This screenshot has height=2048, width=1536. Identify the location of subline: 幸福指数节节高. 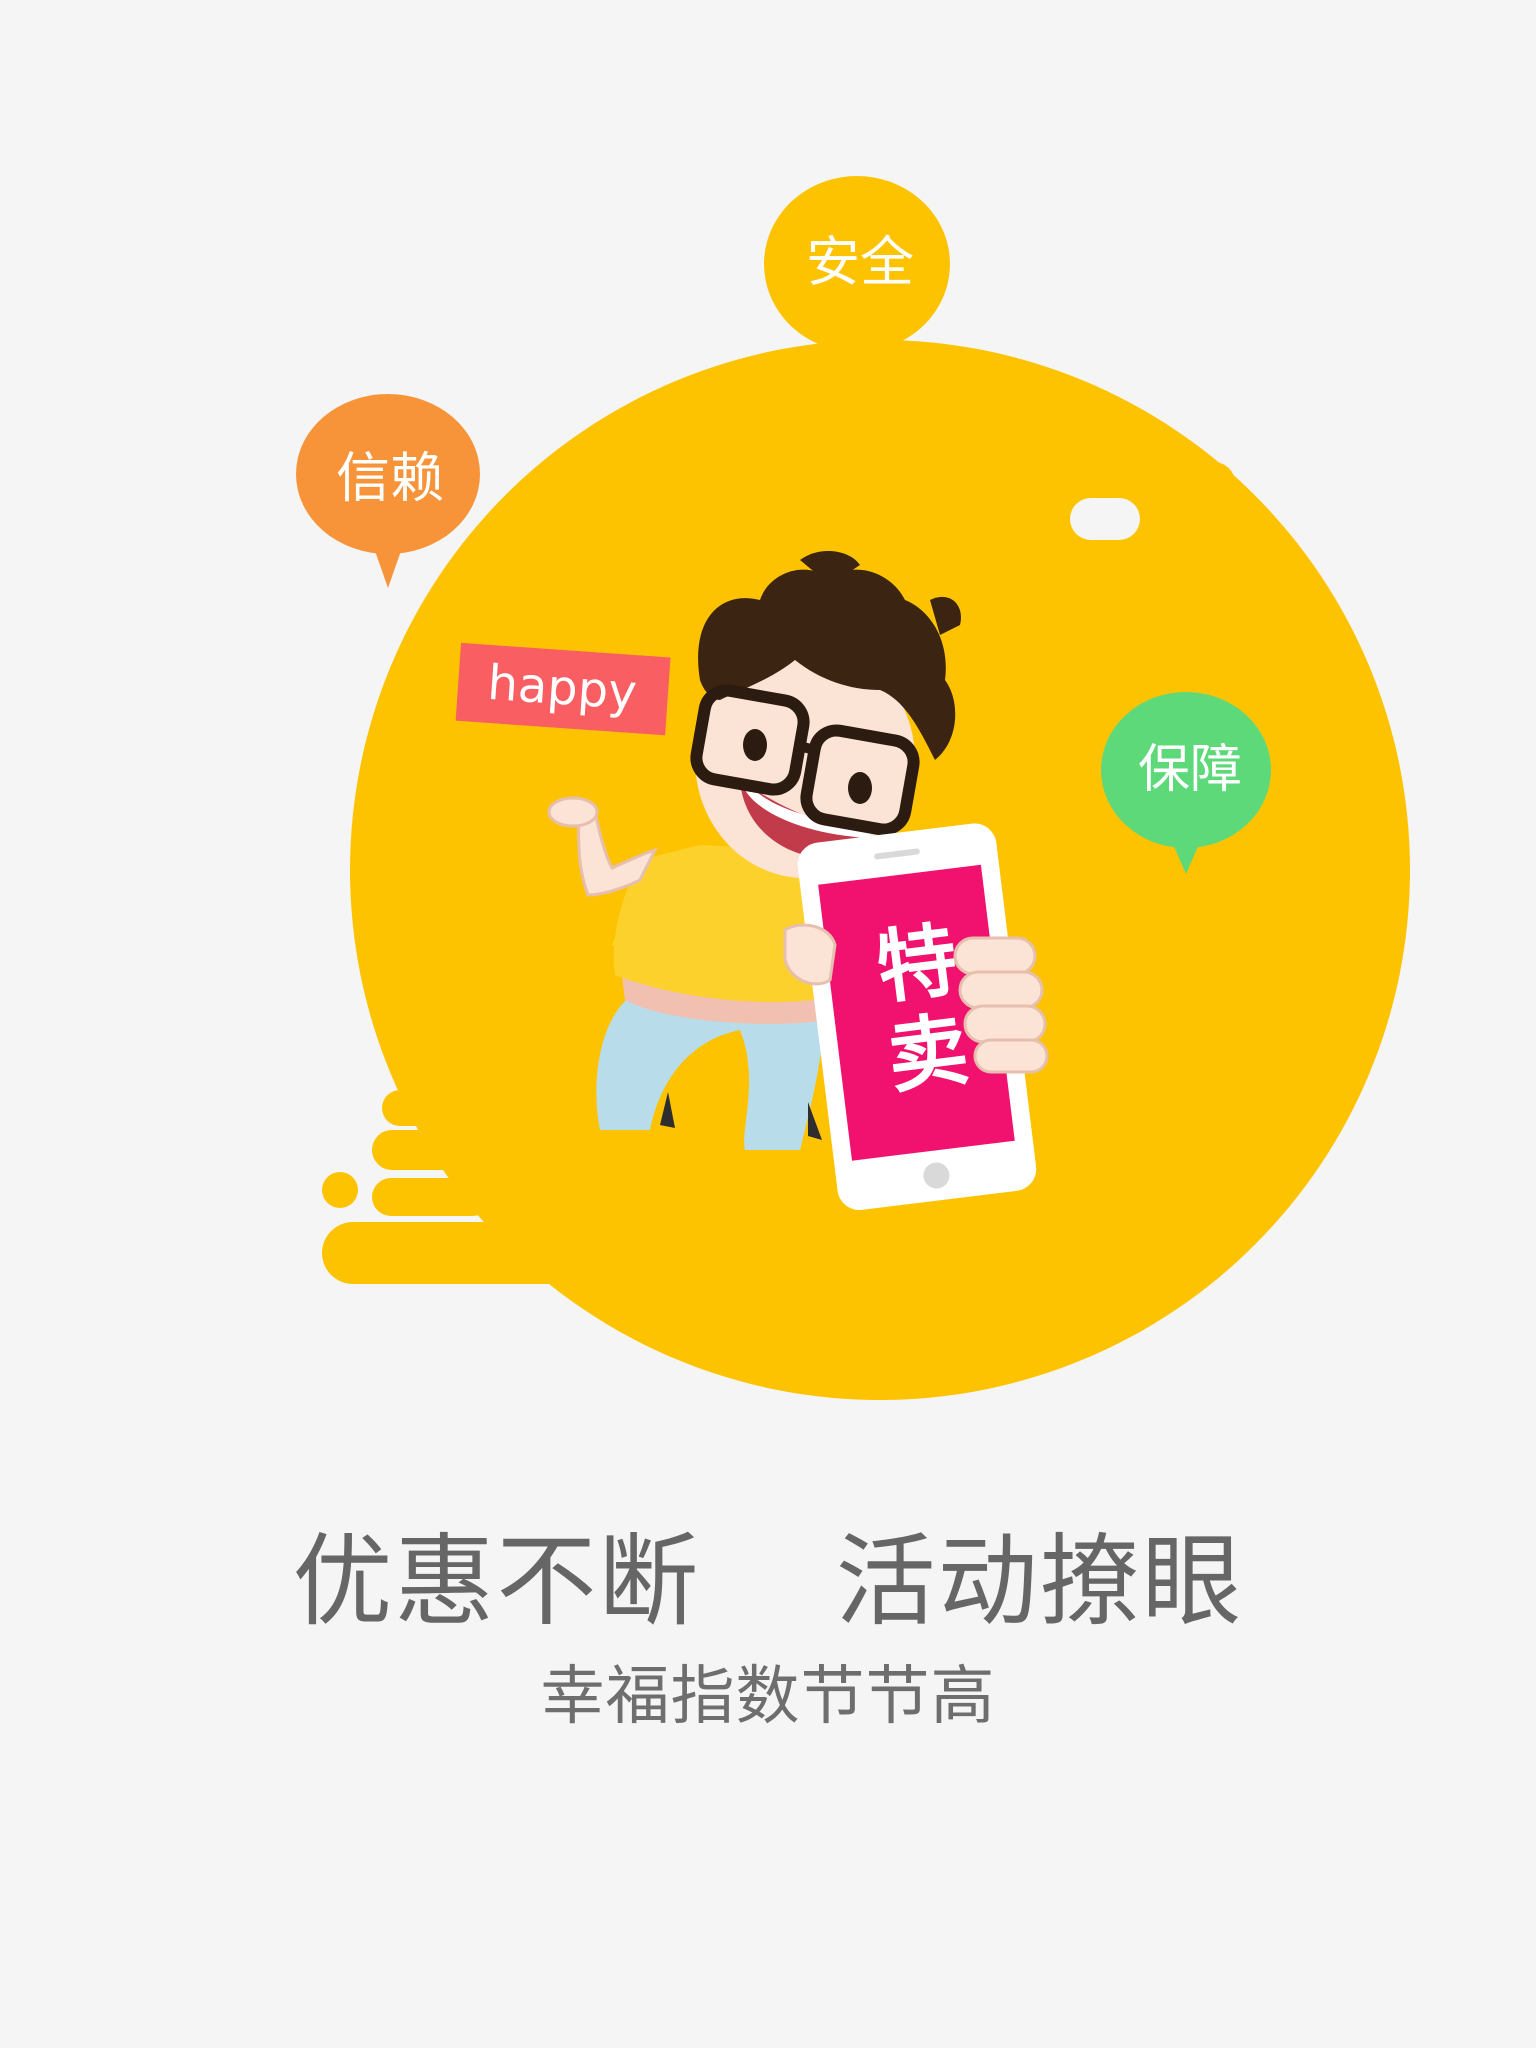
(768, 1697).